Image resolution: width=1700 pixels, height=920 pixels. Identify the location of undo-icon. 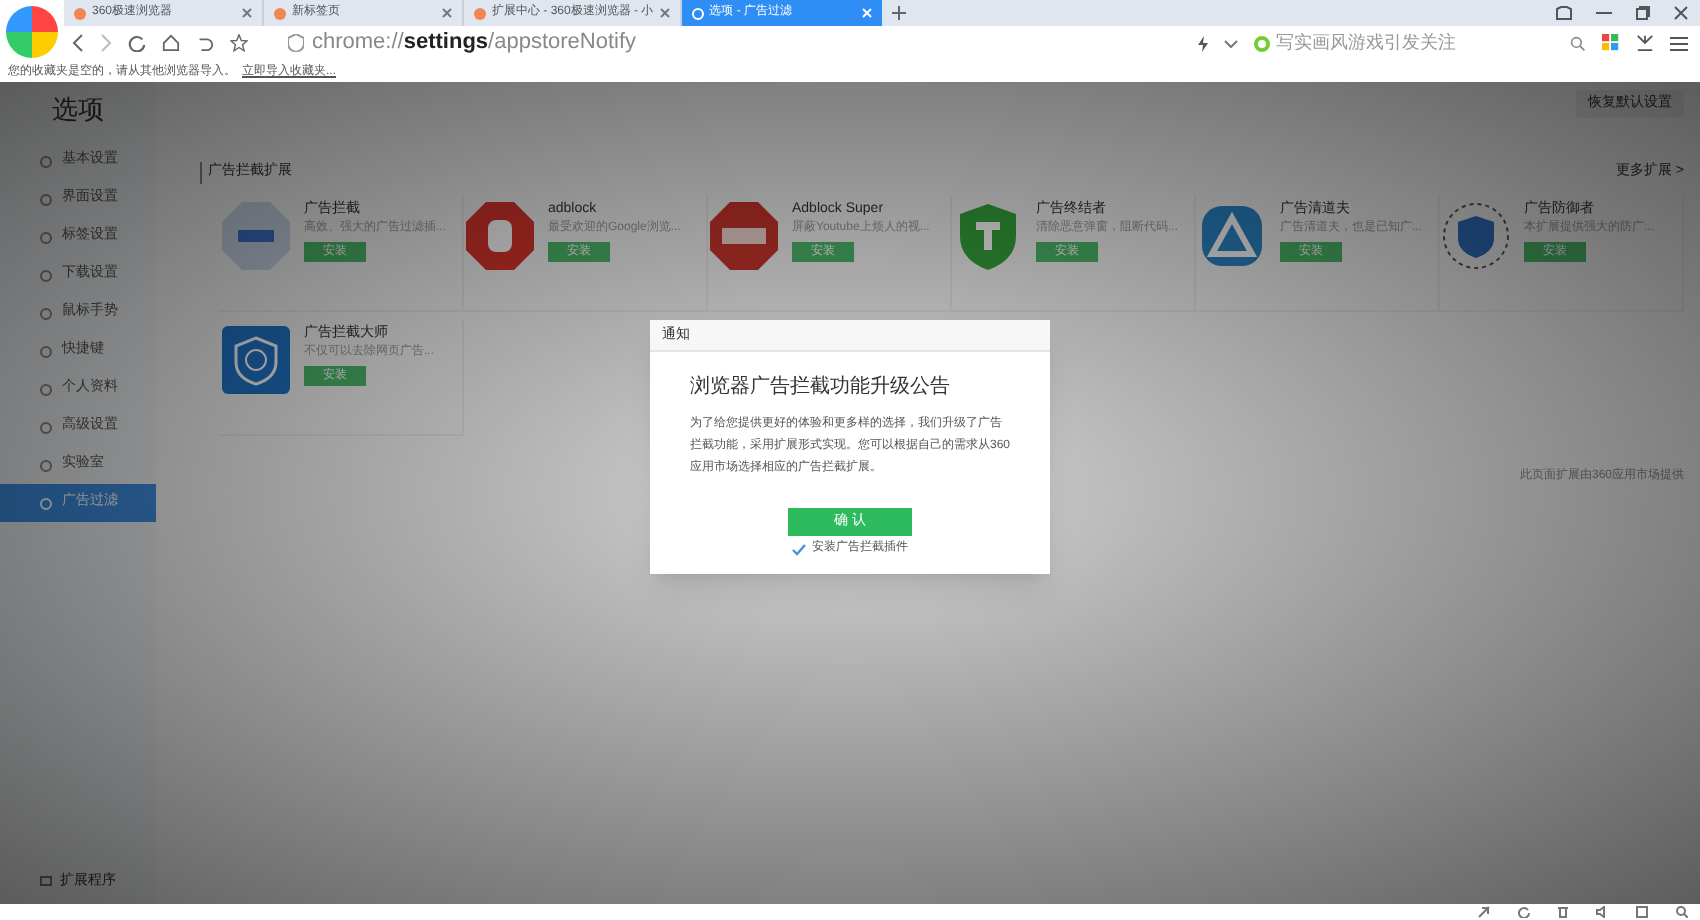
(205, 43).